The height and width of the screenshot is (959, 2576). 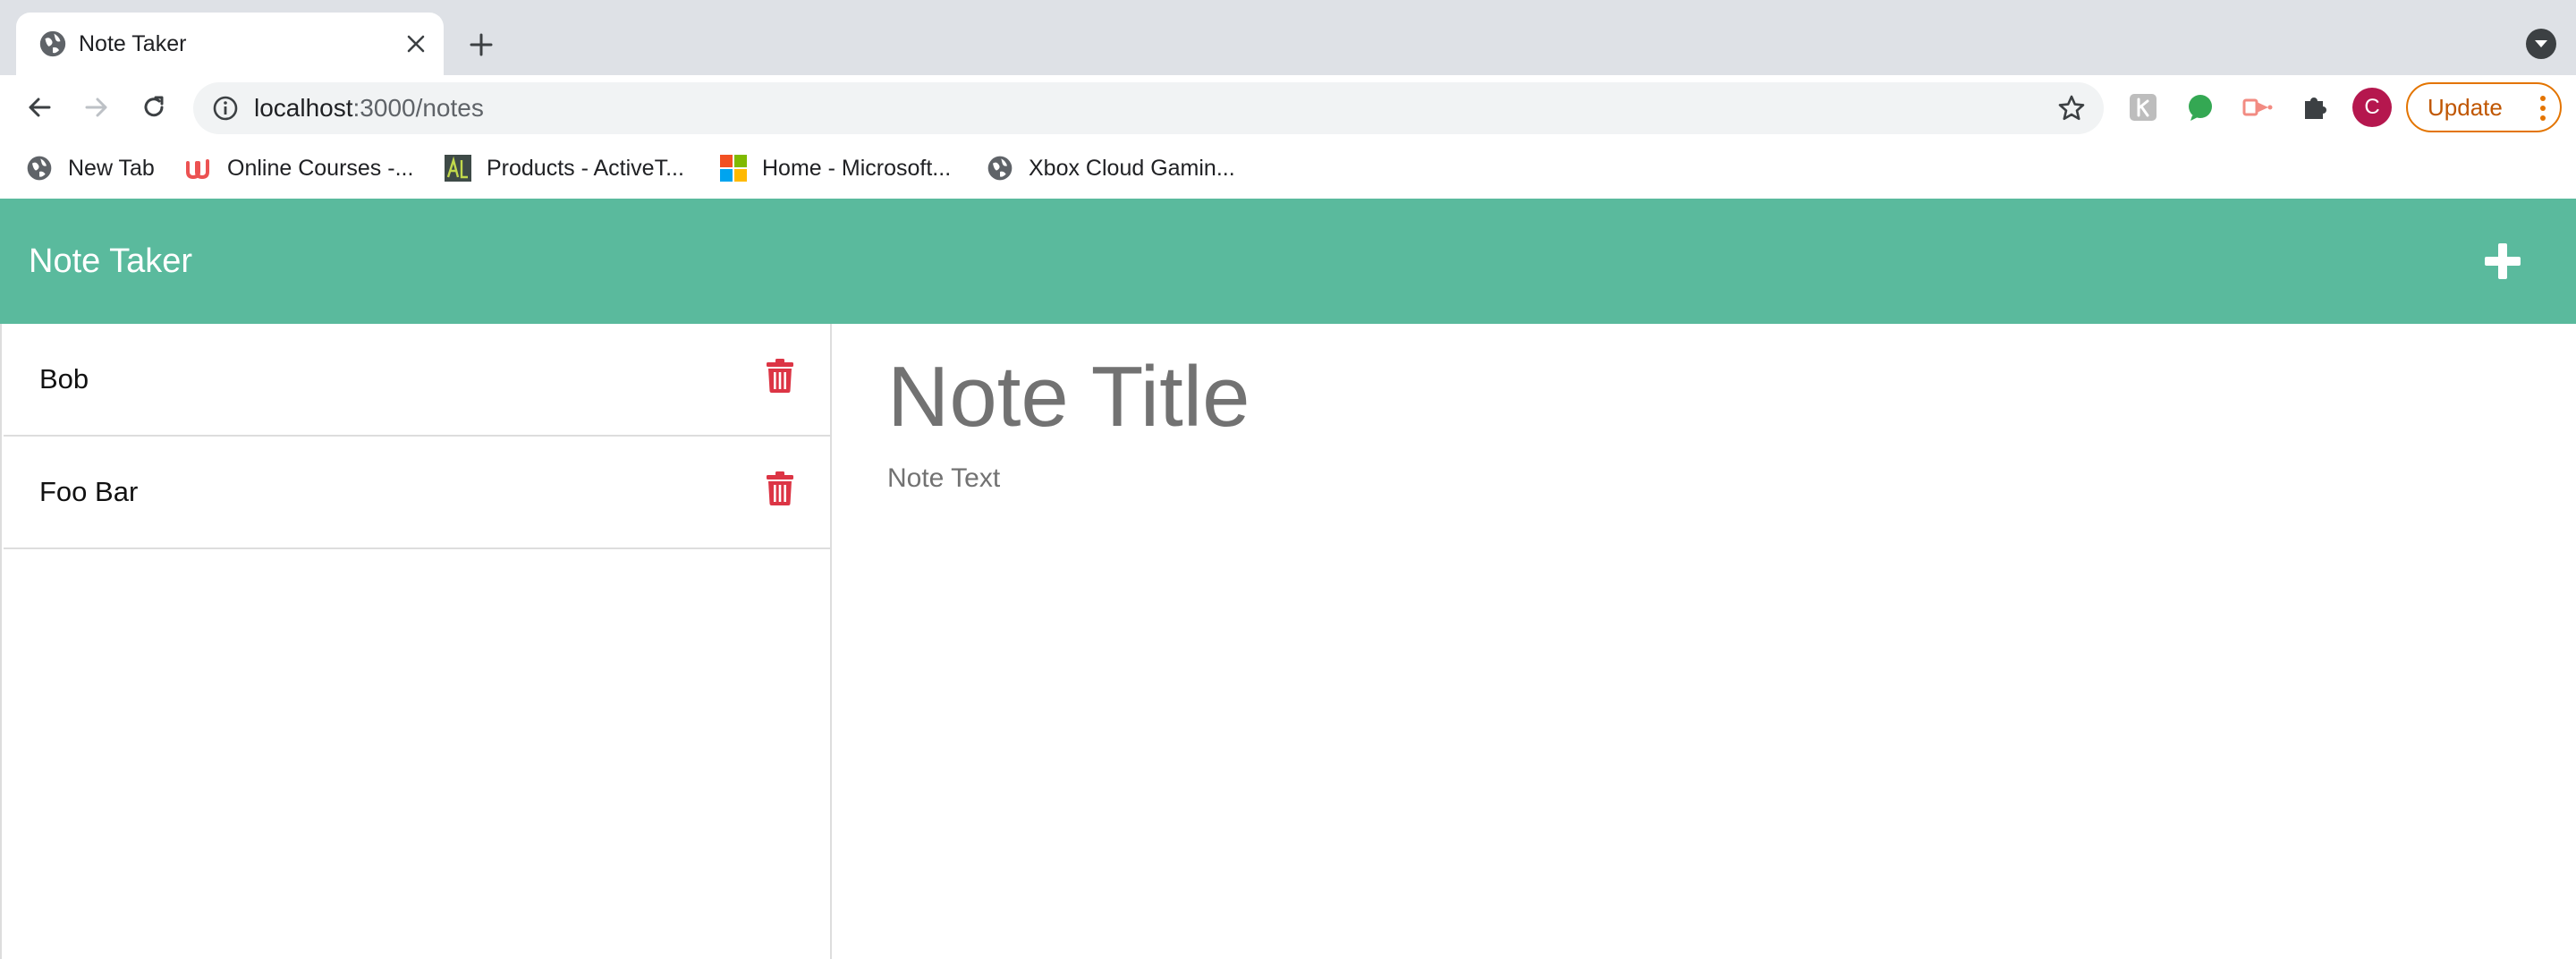 What do you see at coordinates (2143, 107) in the screenshot?
I see `extension-grey-icon` at bounding box center [2143, 107].